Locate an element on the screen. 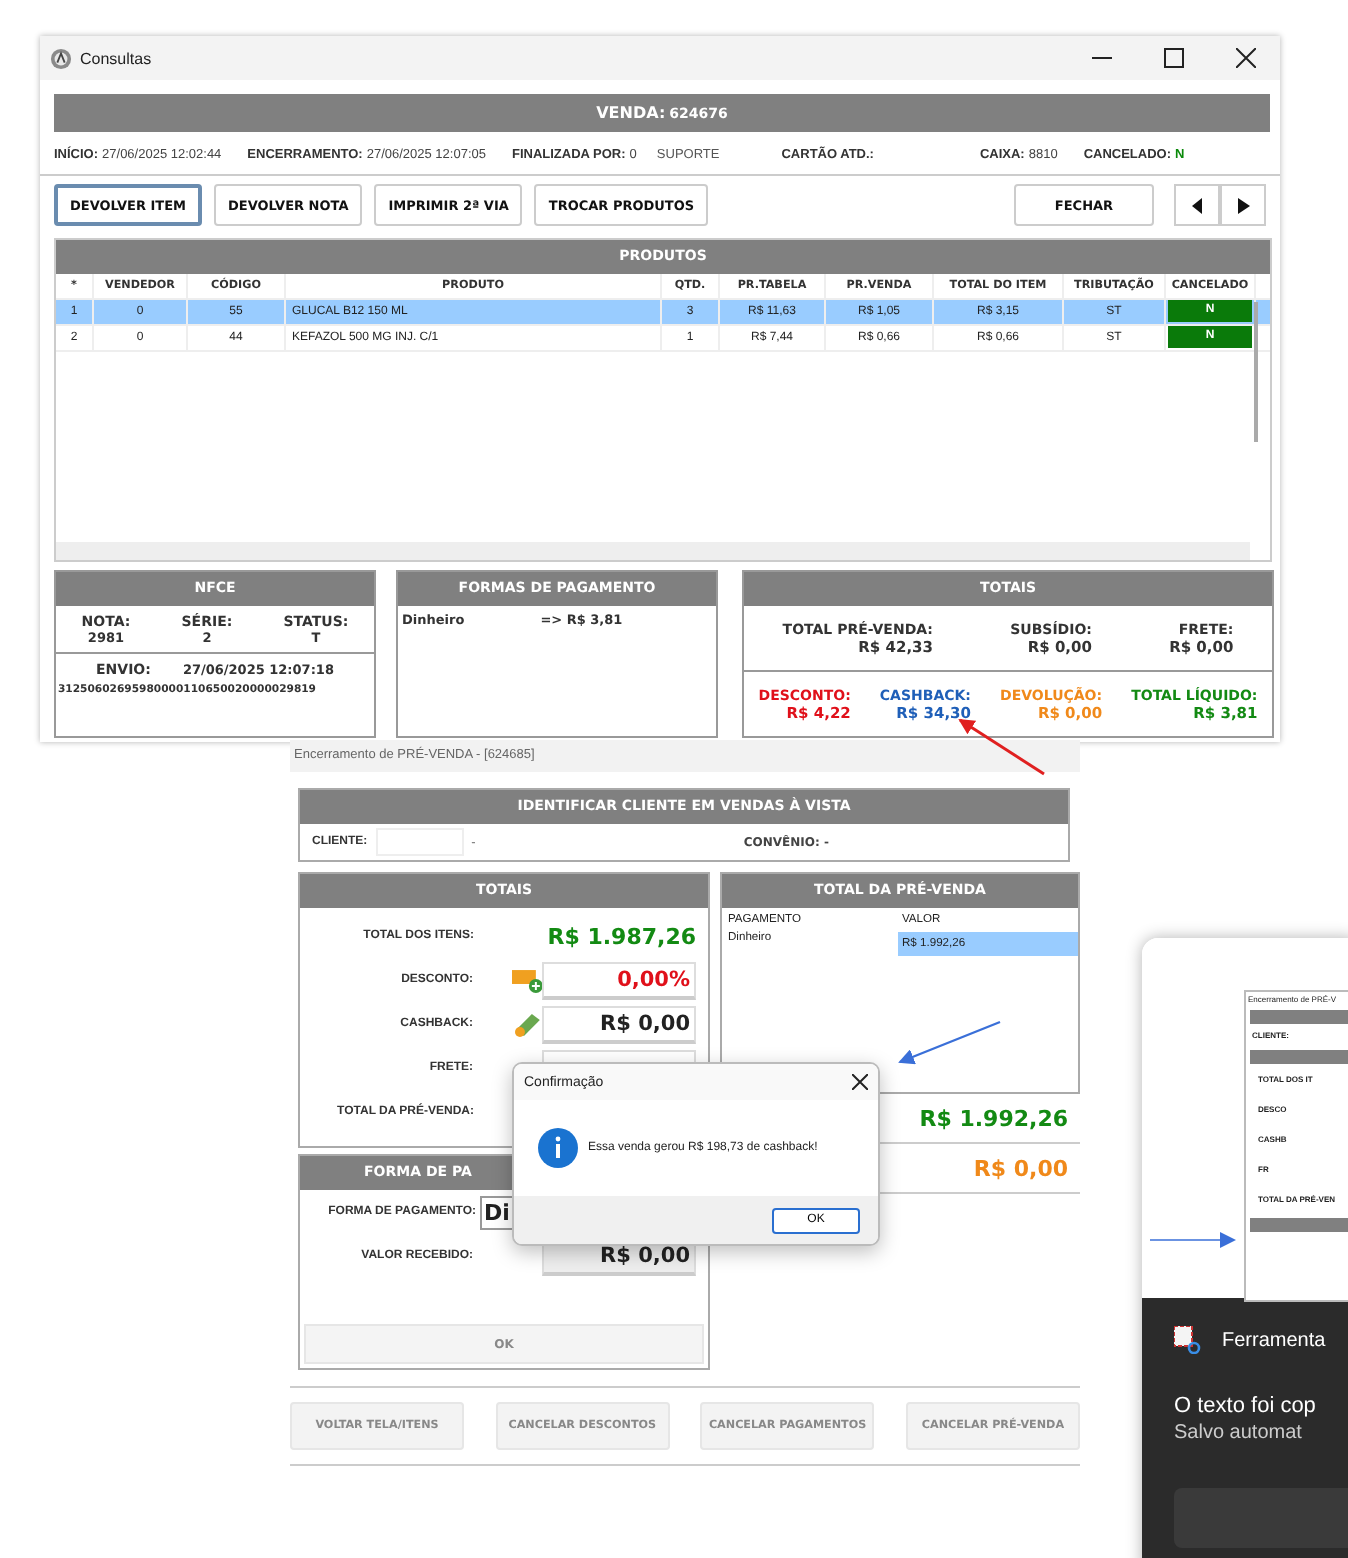 This screenshot has height=1558, width=1348. coupon-icon is located at coordinates (527, 980).